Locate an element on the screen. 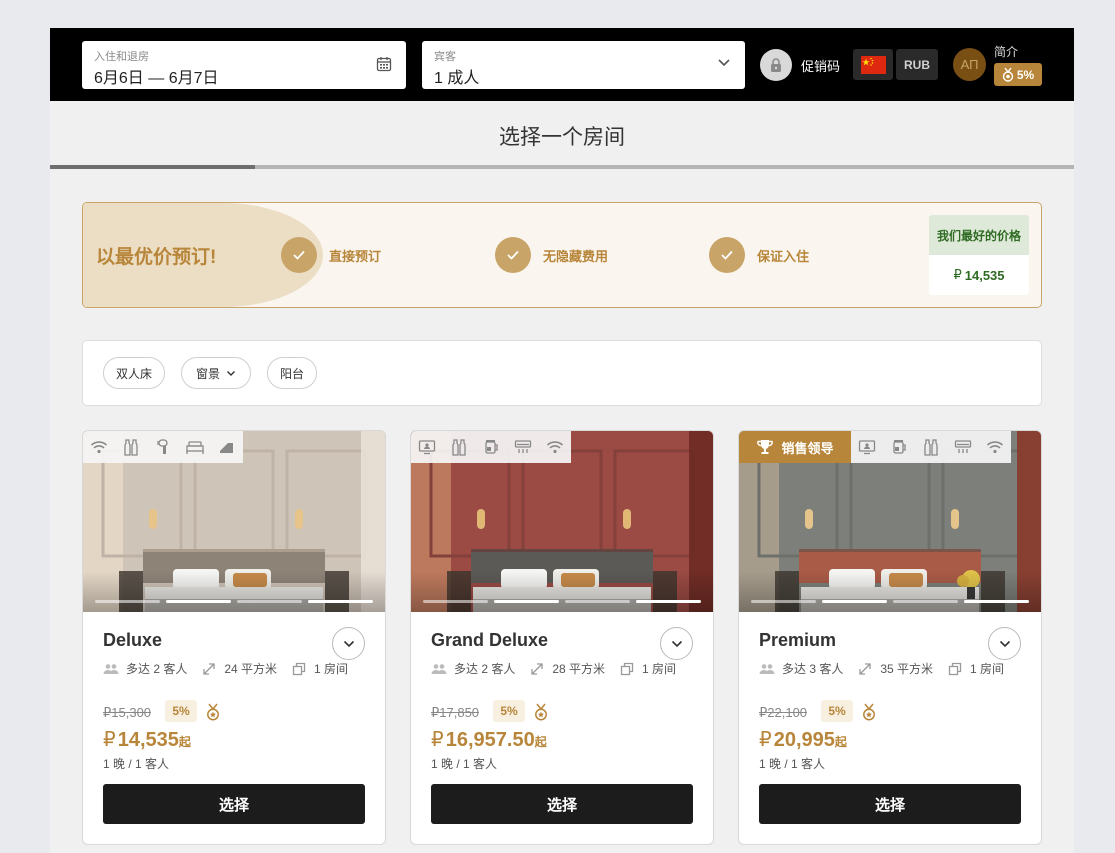  filter-label: 双人床 is located at coordinates (133, 373).